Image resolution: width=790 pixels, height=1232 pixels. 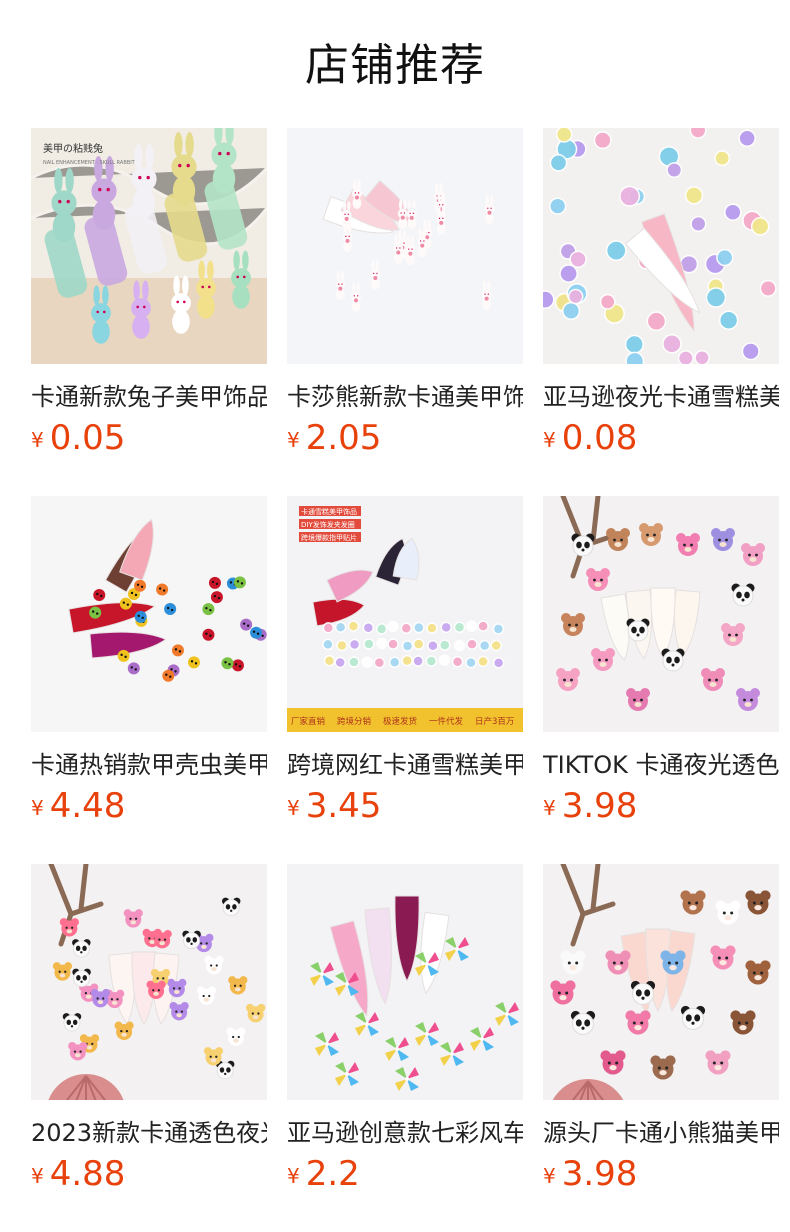 What do you see at coordinates (446, 721) in the screenshot?
I see `svg-text: 一件代发` at bounding box center [446, 721].